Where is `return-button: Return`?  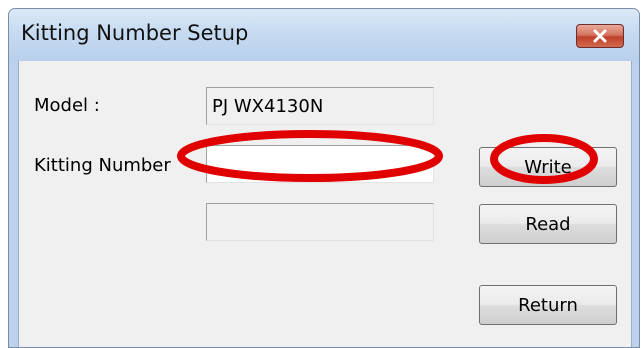
return-button: Return is located at coordinates (548, 305).